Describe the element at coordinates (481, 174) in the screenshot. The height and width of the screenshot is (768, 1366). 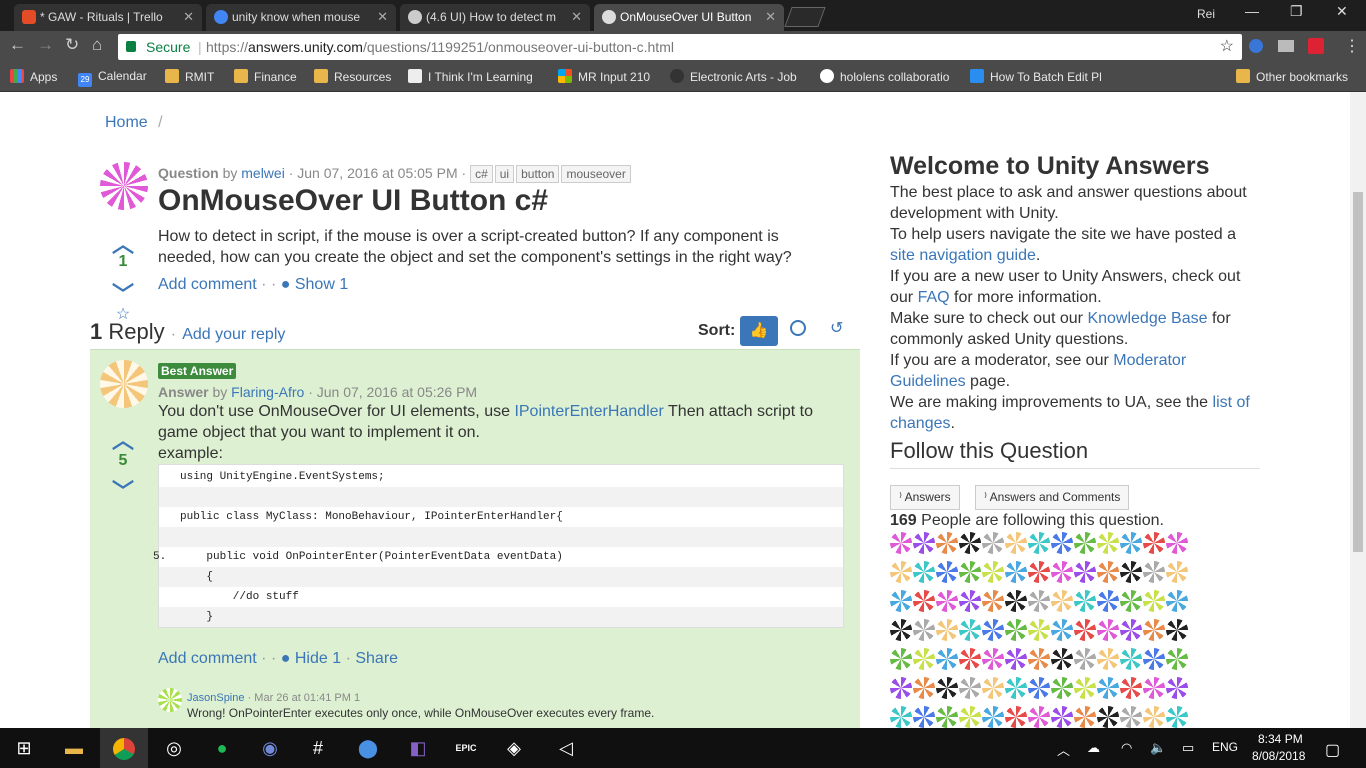
I see `tag-csharp: c#` at that location.